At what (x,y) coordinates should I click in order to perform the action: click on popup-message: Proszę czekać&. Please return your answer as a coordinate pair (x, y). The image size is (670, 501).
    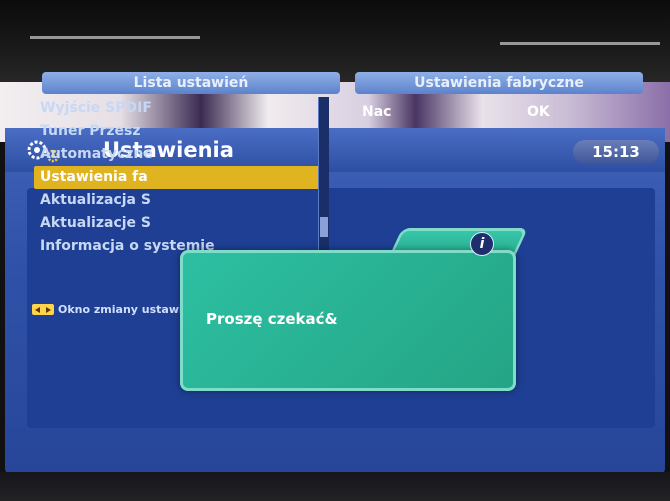
    Looking at the image, I should click on (272, 319).